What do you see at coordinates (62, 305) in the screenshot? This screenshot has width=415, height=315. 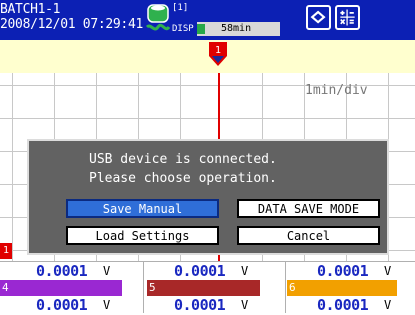 I see `channel-4-value: 0.0001` at bounding box center [62, 305].